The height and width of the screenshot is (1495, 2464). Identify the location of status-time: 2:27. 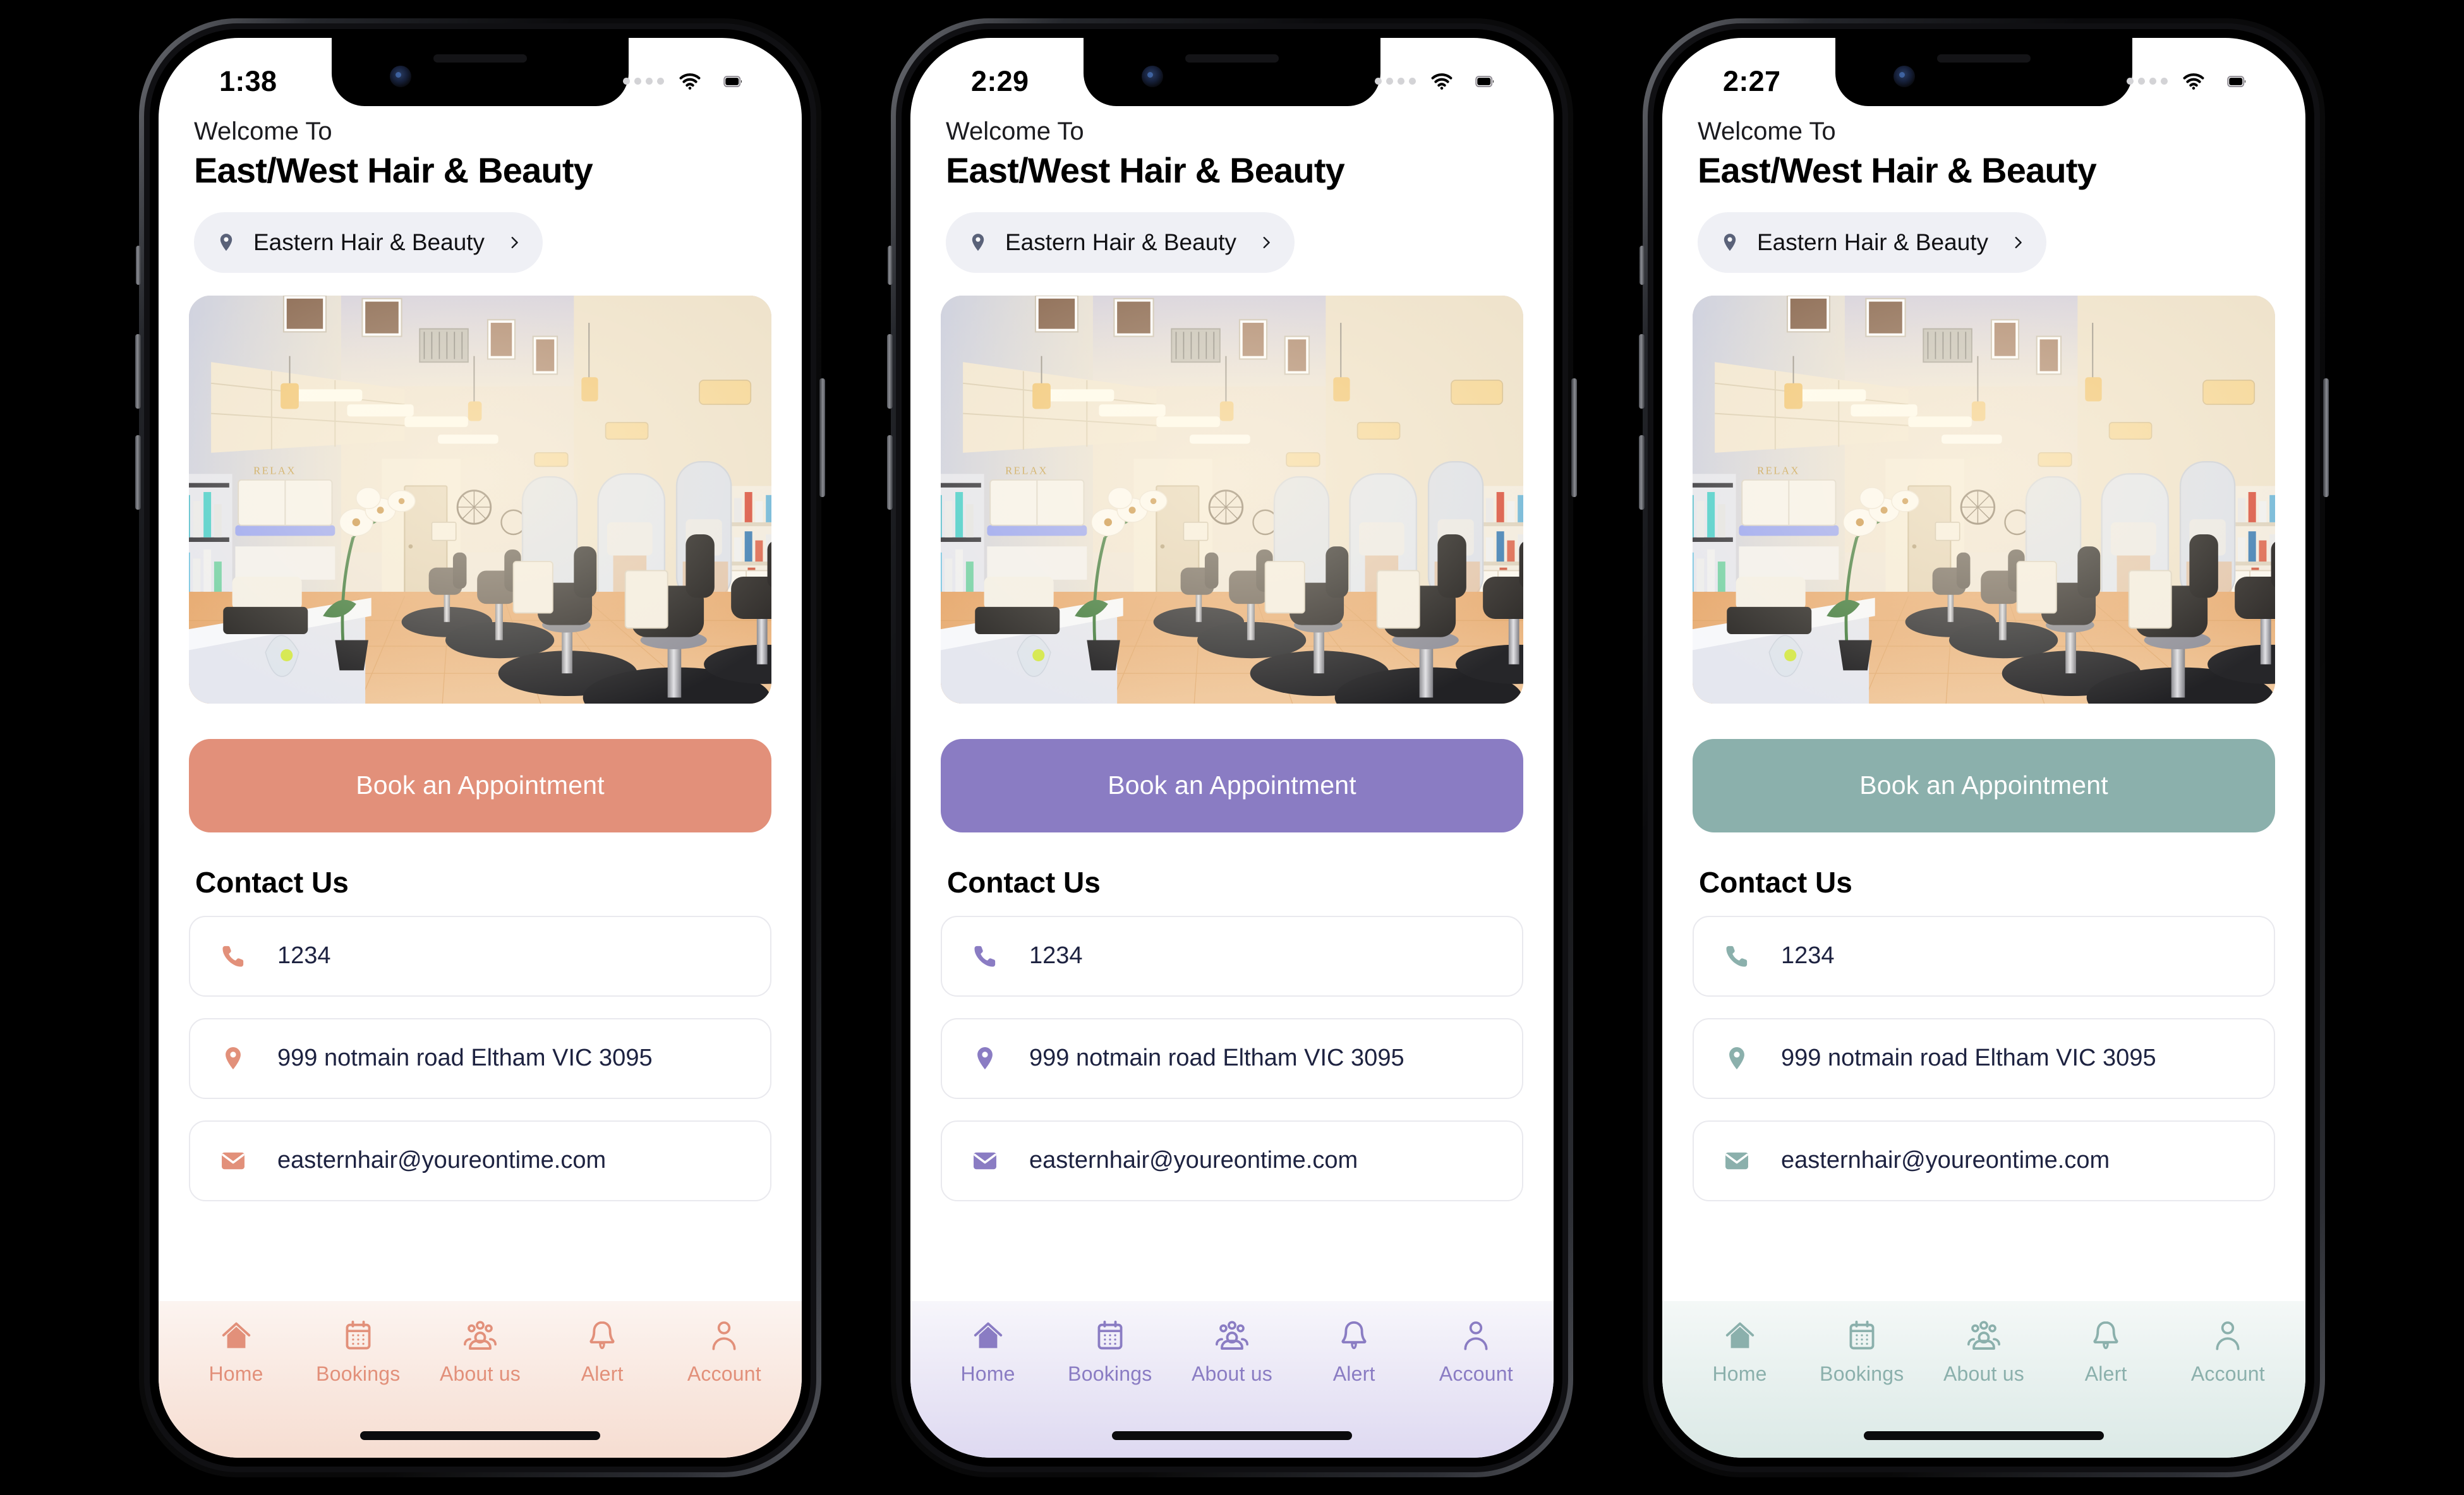
(1752, 80).